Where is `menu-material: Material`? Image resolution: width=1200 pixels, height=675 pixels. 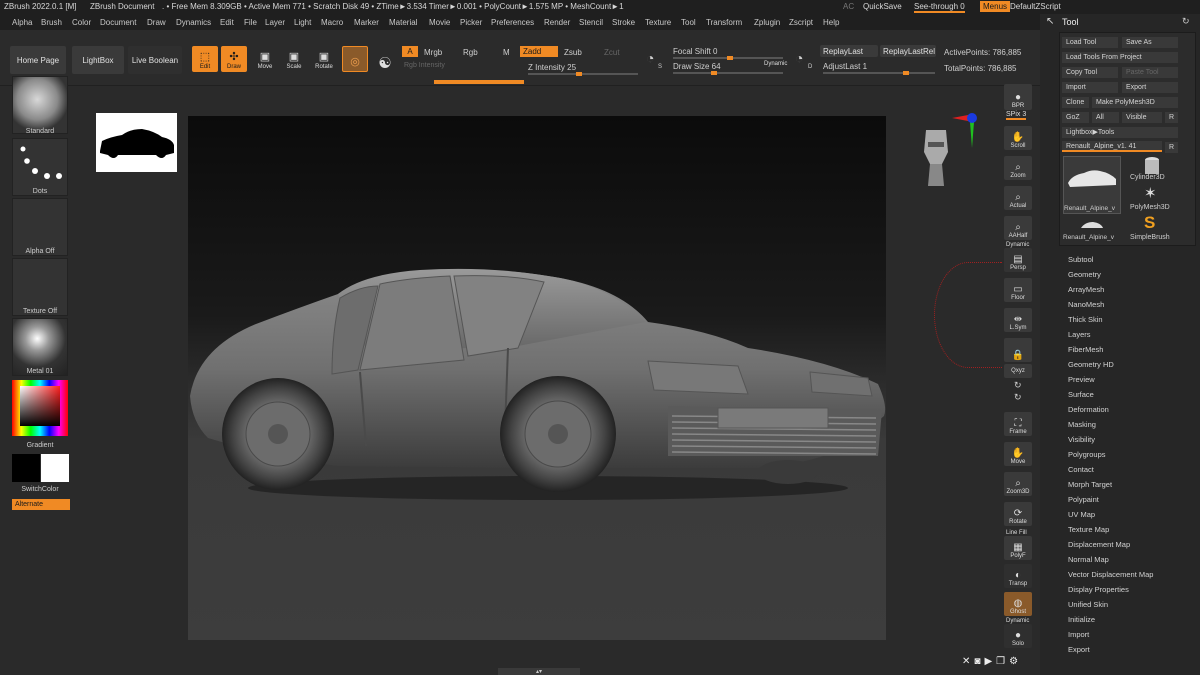
menu-material: Material is located at coordinates (403, 22).